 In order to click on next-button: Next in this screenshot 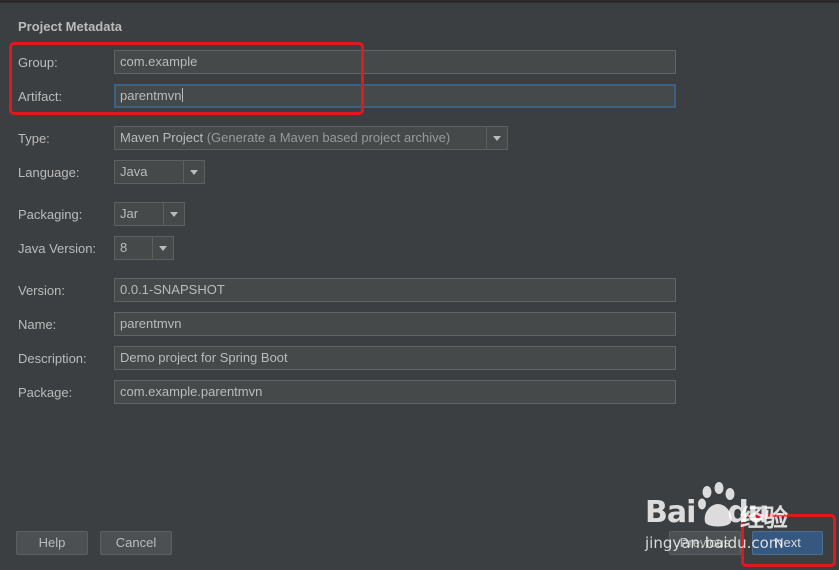, I will do `click(787, 543)`.